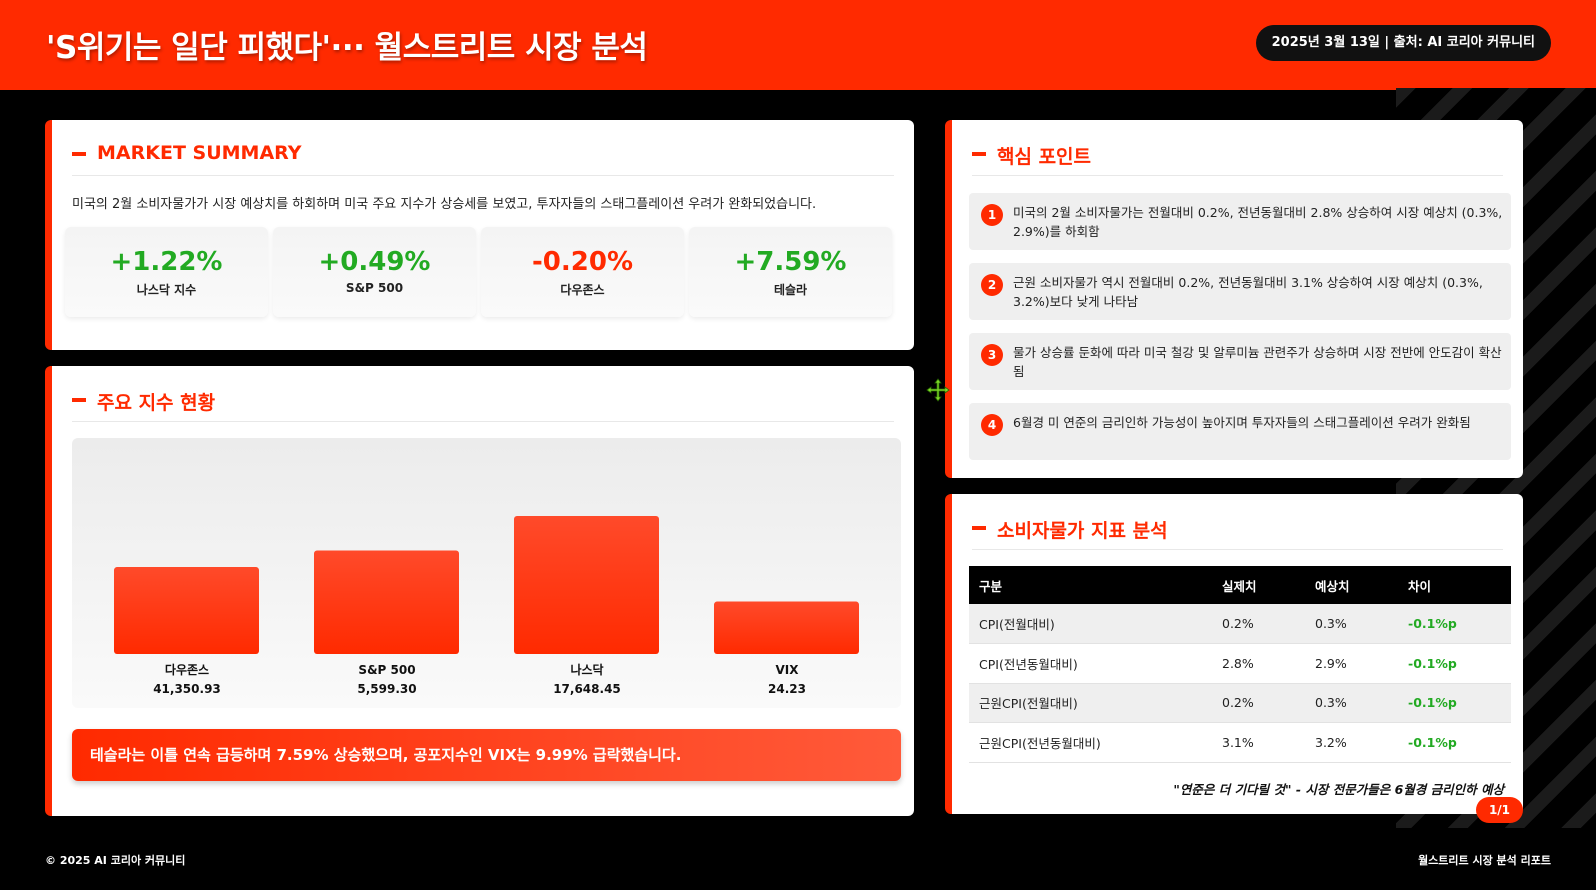 This screenshot has height=890, width=1596. I want to click on bar-value-label: 41,350.93, so click(187, 689).